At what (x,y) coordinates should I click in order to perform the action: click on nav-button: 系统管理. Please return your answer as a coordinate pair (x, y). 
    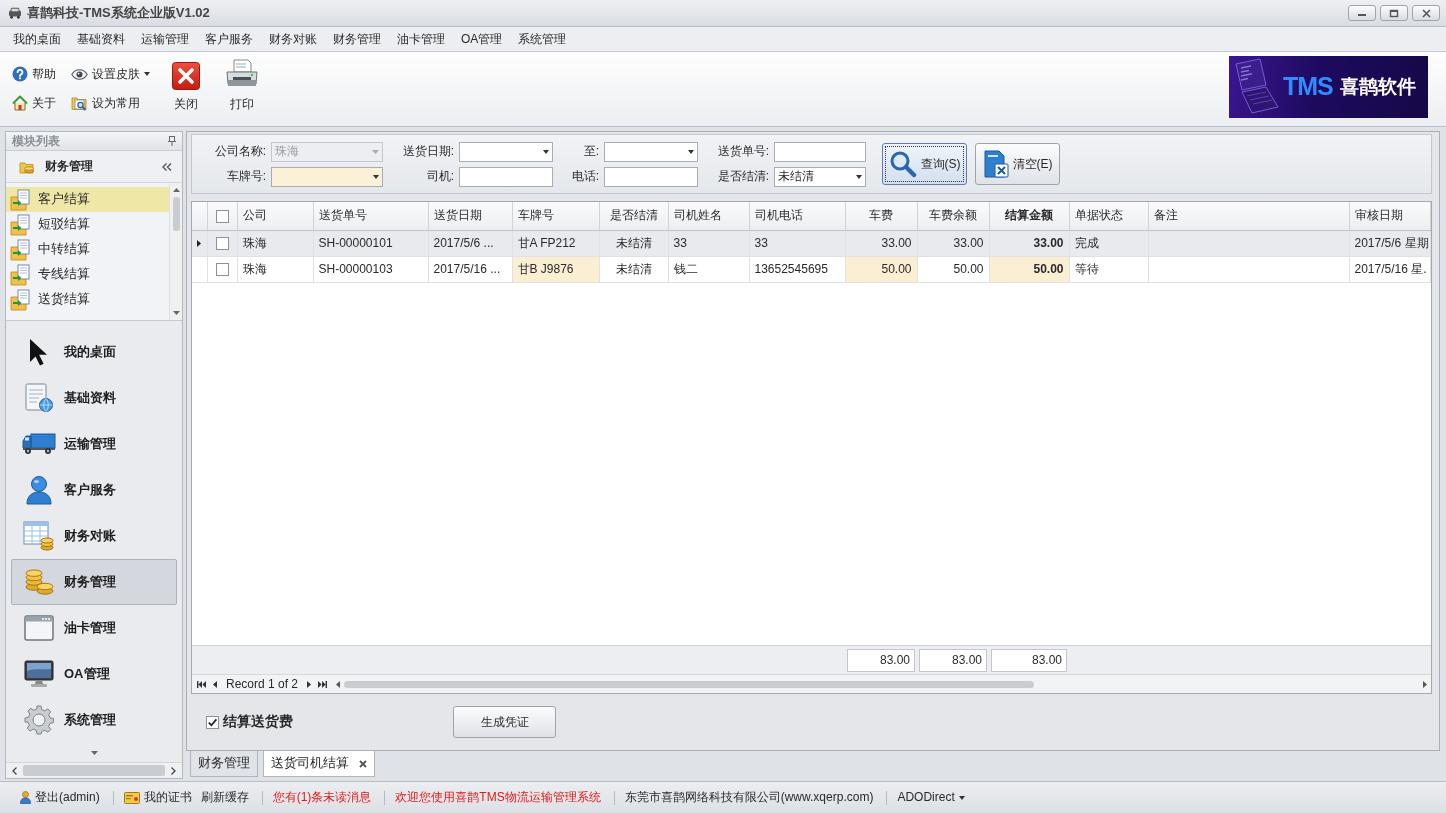
    Looking at the image, I should click on (94, 720).